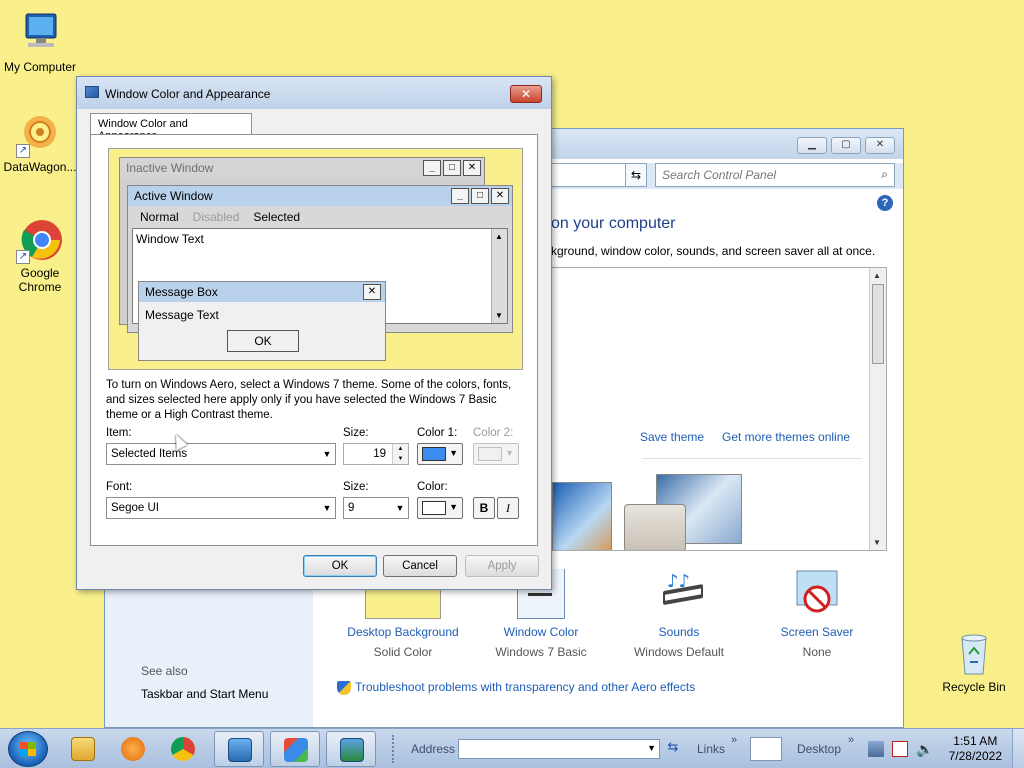  What do you see at coordinates (734, 740) in the screenshot?
I see `links-chevron-icon: »` at bounding box center [734, 740].